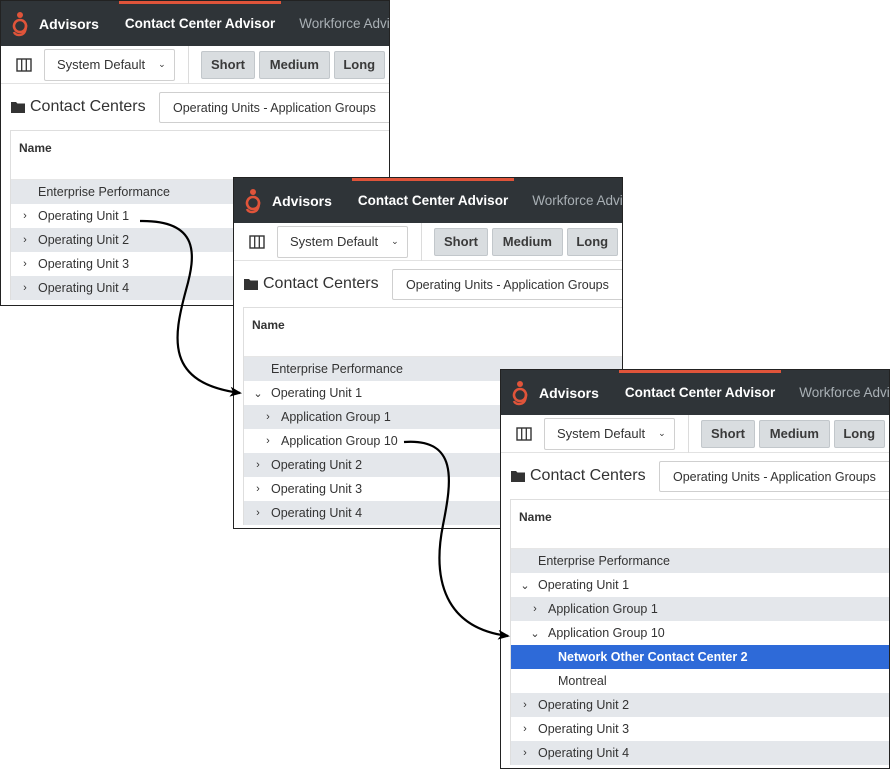 The height and width of the screenshot is (775, 890). Describe the element at coordinates (700, 729) in the screenshot. I see `tree-row: › Operating Unit 3` at that location.